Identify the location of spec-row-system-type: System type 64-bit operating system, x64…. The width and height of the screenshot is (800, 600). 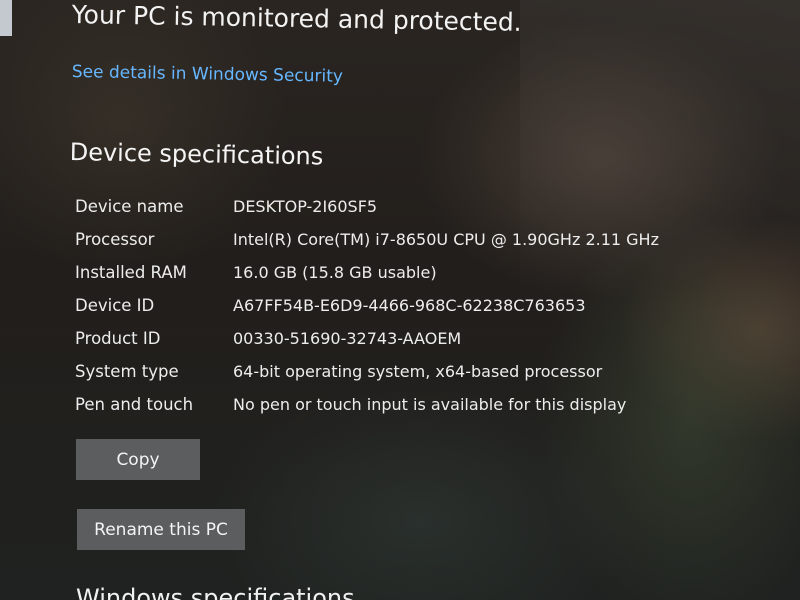
(385, 378).